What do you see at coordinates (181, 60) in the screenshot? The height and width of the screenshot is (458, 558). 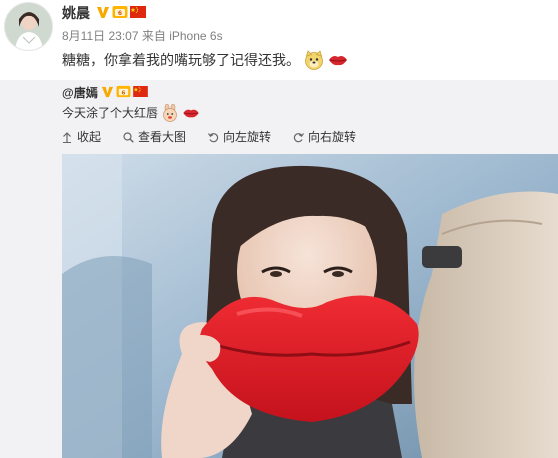 I see `post-text: 糖糖，你拿着我的嘴玩够了记得还我。` at bounding box center [181, 60].